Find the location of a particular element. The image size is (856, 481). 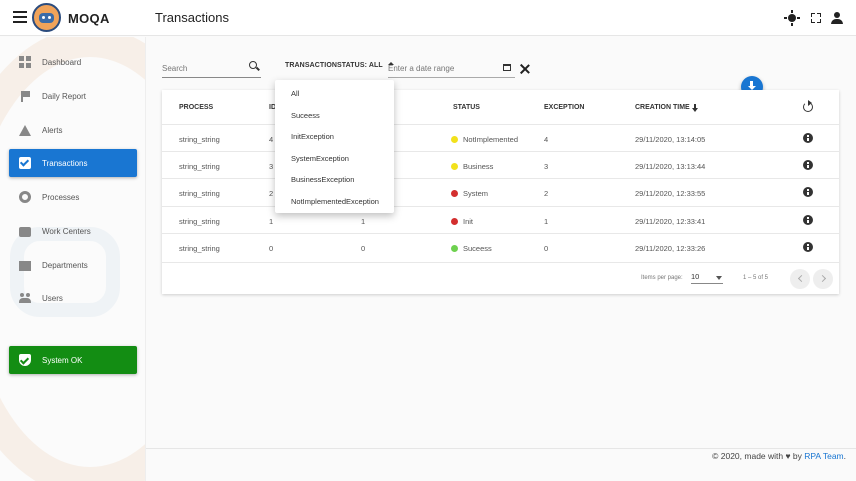

cell-status: NotImplemented is located at coordinates (484, 139).